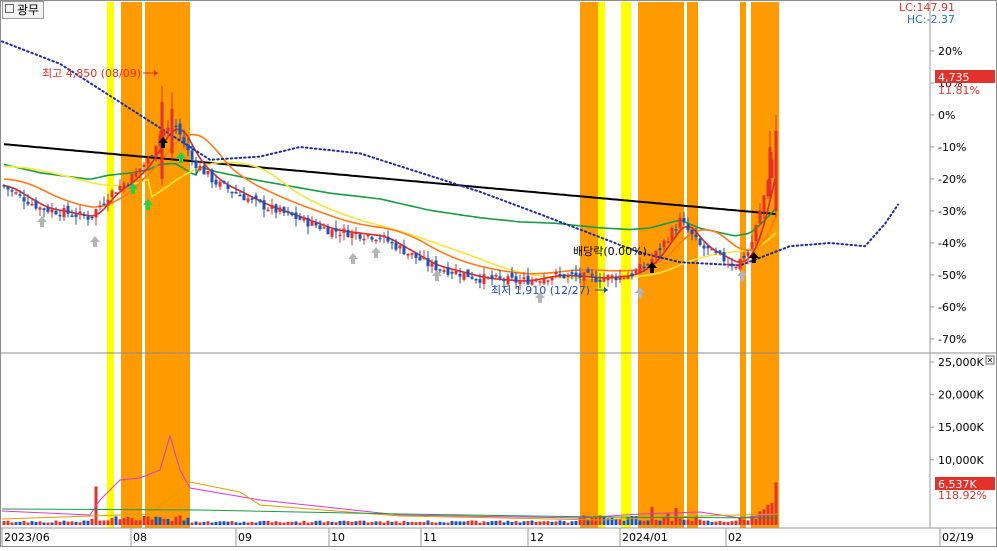  Describe the element at coordinates (23, 10) in the screenshot. I see `stock-name-tab: 광무` at that location.